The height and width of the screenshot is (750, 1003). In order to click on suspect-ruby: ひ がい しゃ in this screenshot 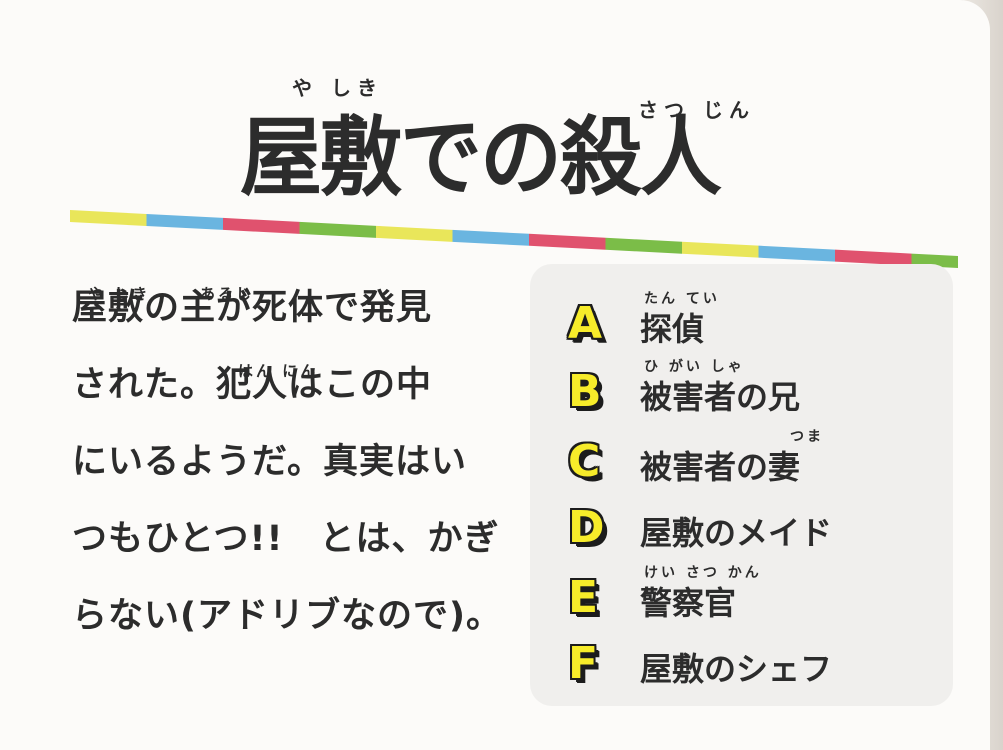, I will do `click(694, 367)`.